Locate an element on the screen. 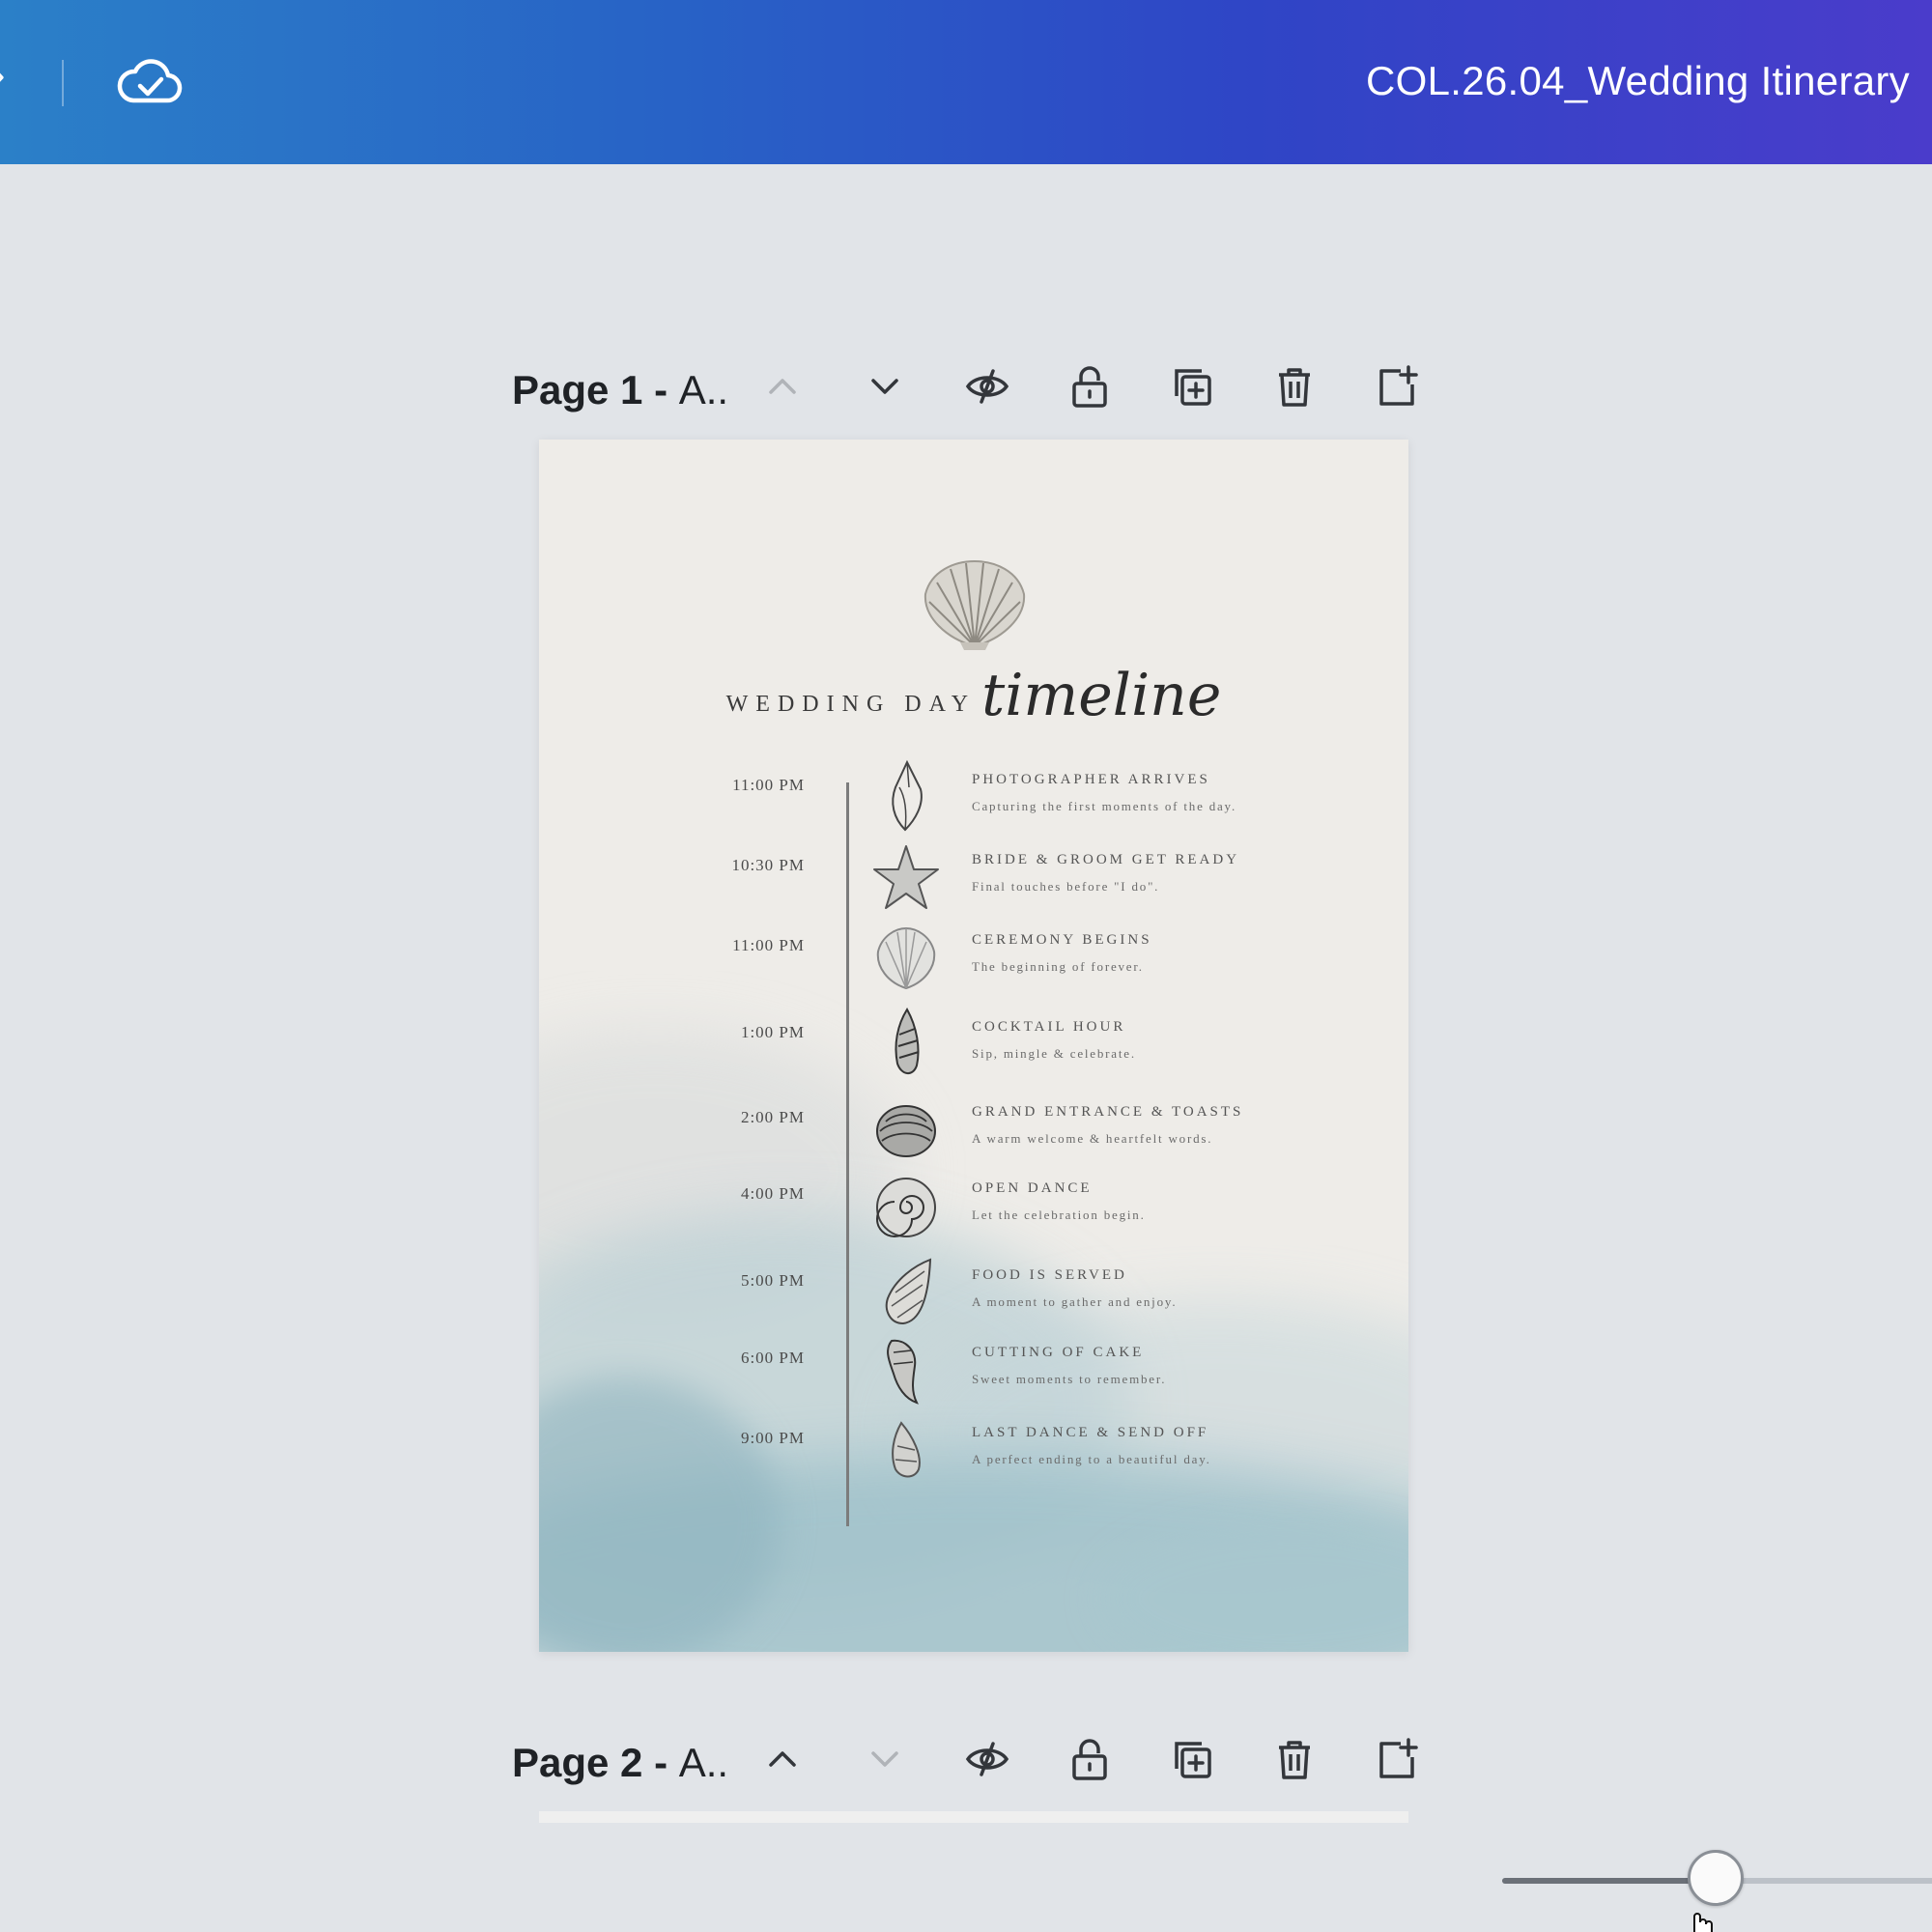  nautilus-shell-icon is located at coordinates (906, 1207).